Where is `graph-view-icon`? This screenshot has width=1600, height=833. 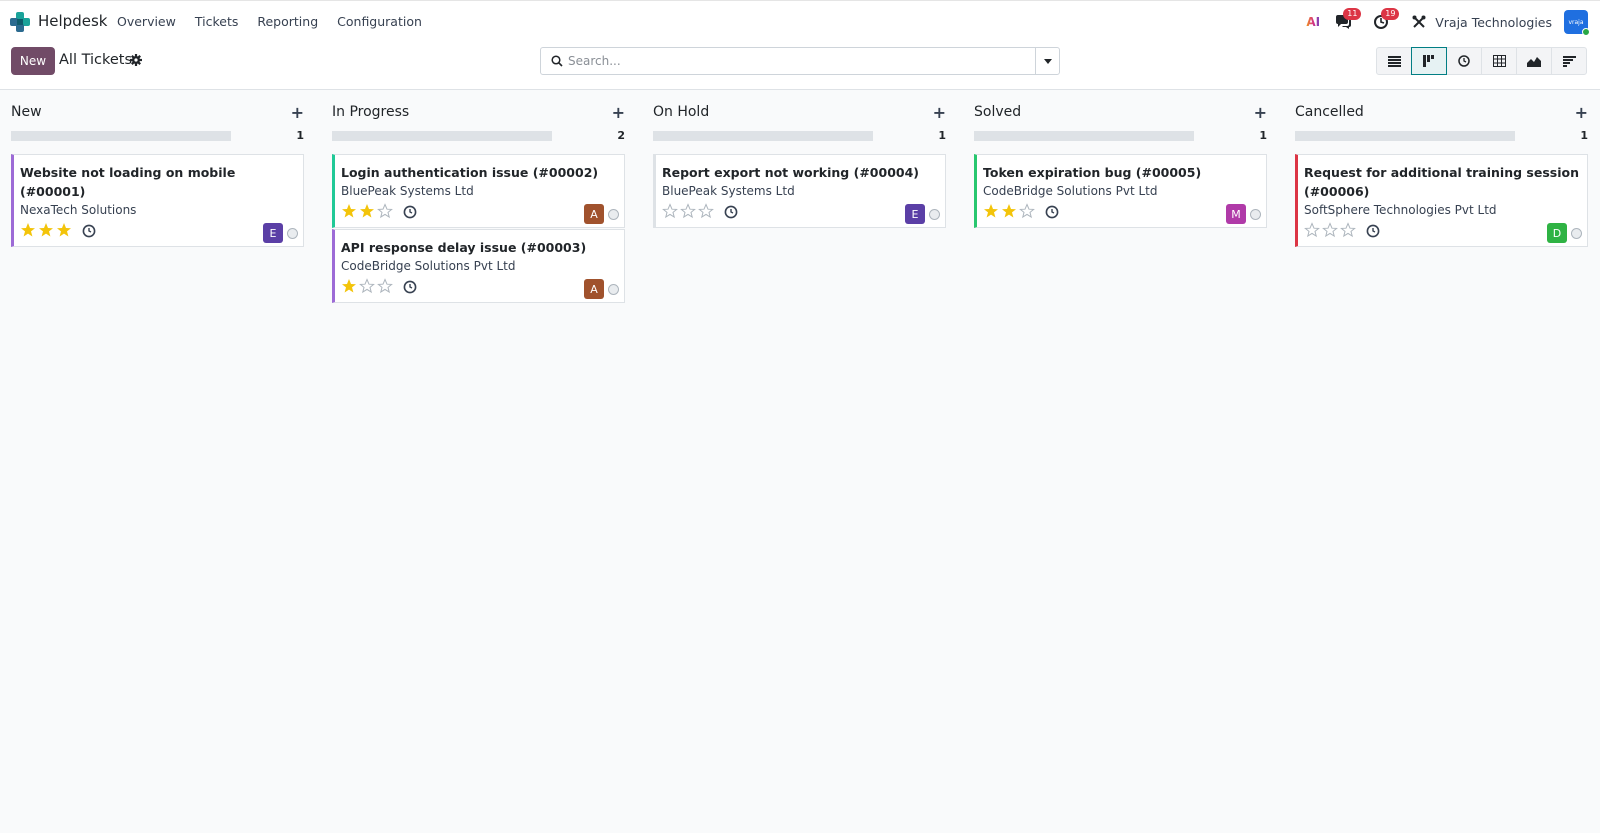 graph-view-icon is located at coordinates (1534, 61).